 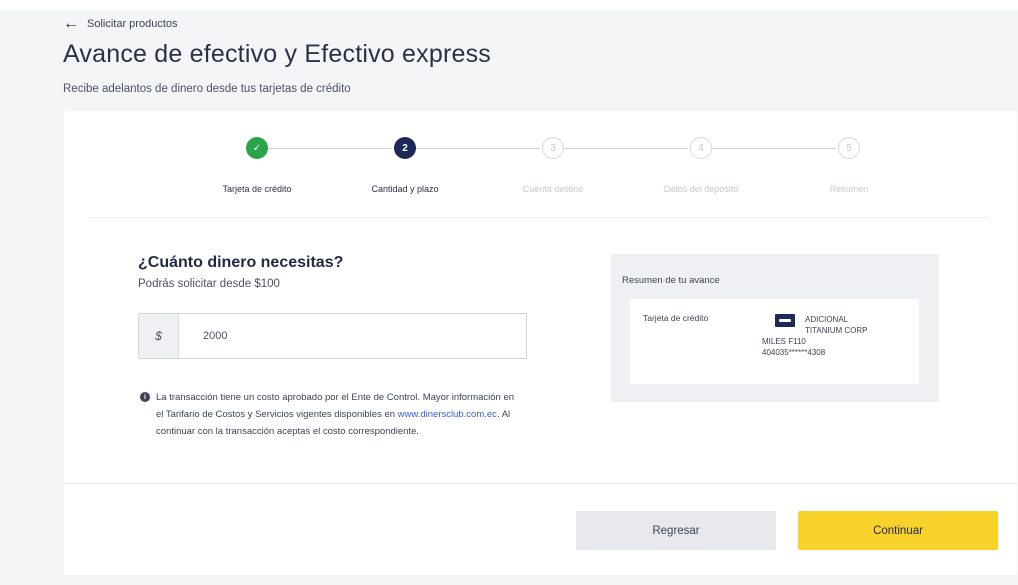 What do you see at coordinates (209, 284) in the screenshot?
I see `amount-hint: Podrás solicitar desde $100` at bounding box center [209, 284].